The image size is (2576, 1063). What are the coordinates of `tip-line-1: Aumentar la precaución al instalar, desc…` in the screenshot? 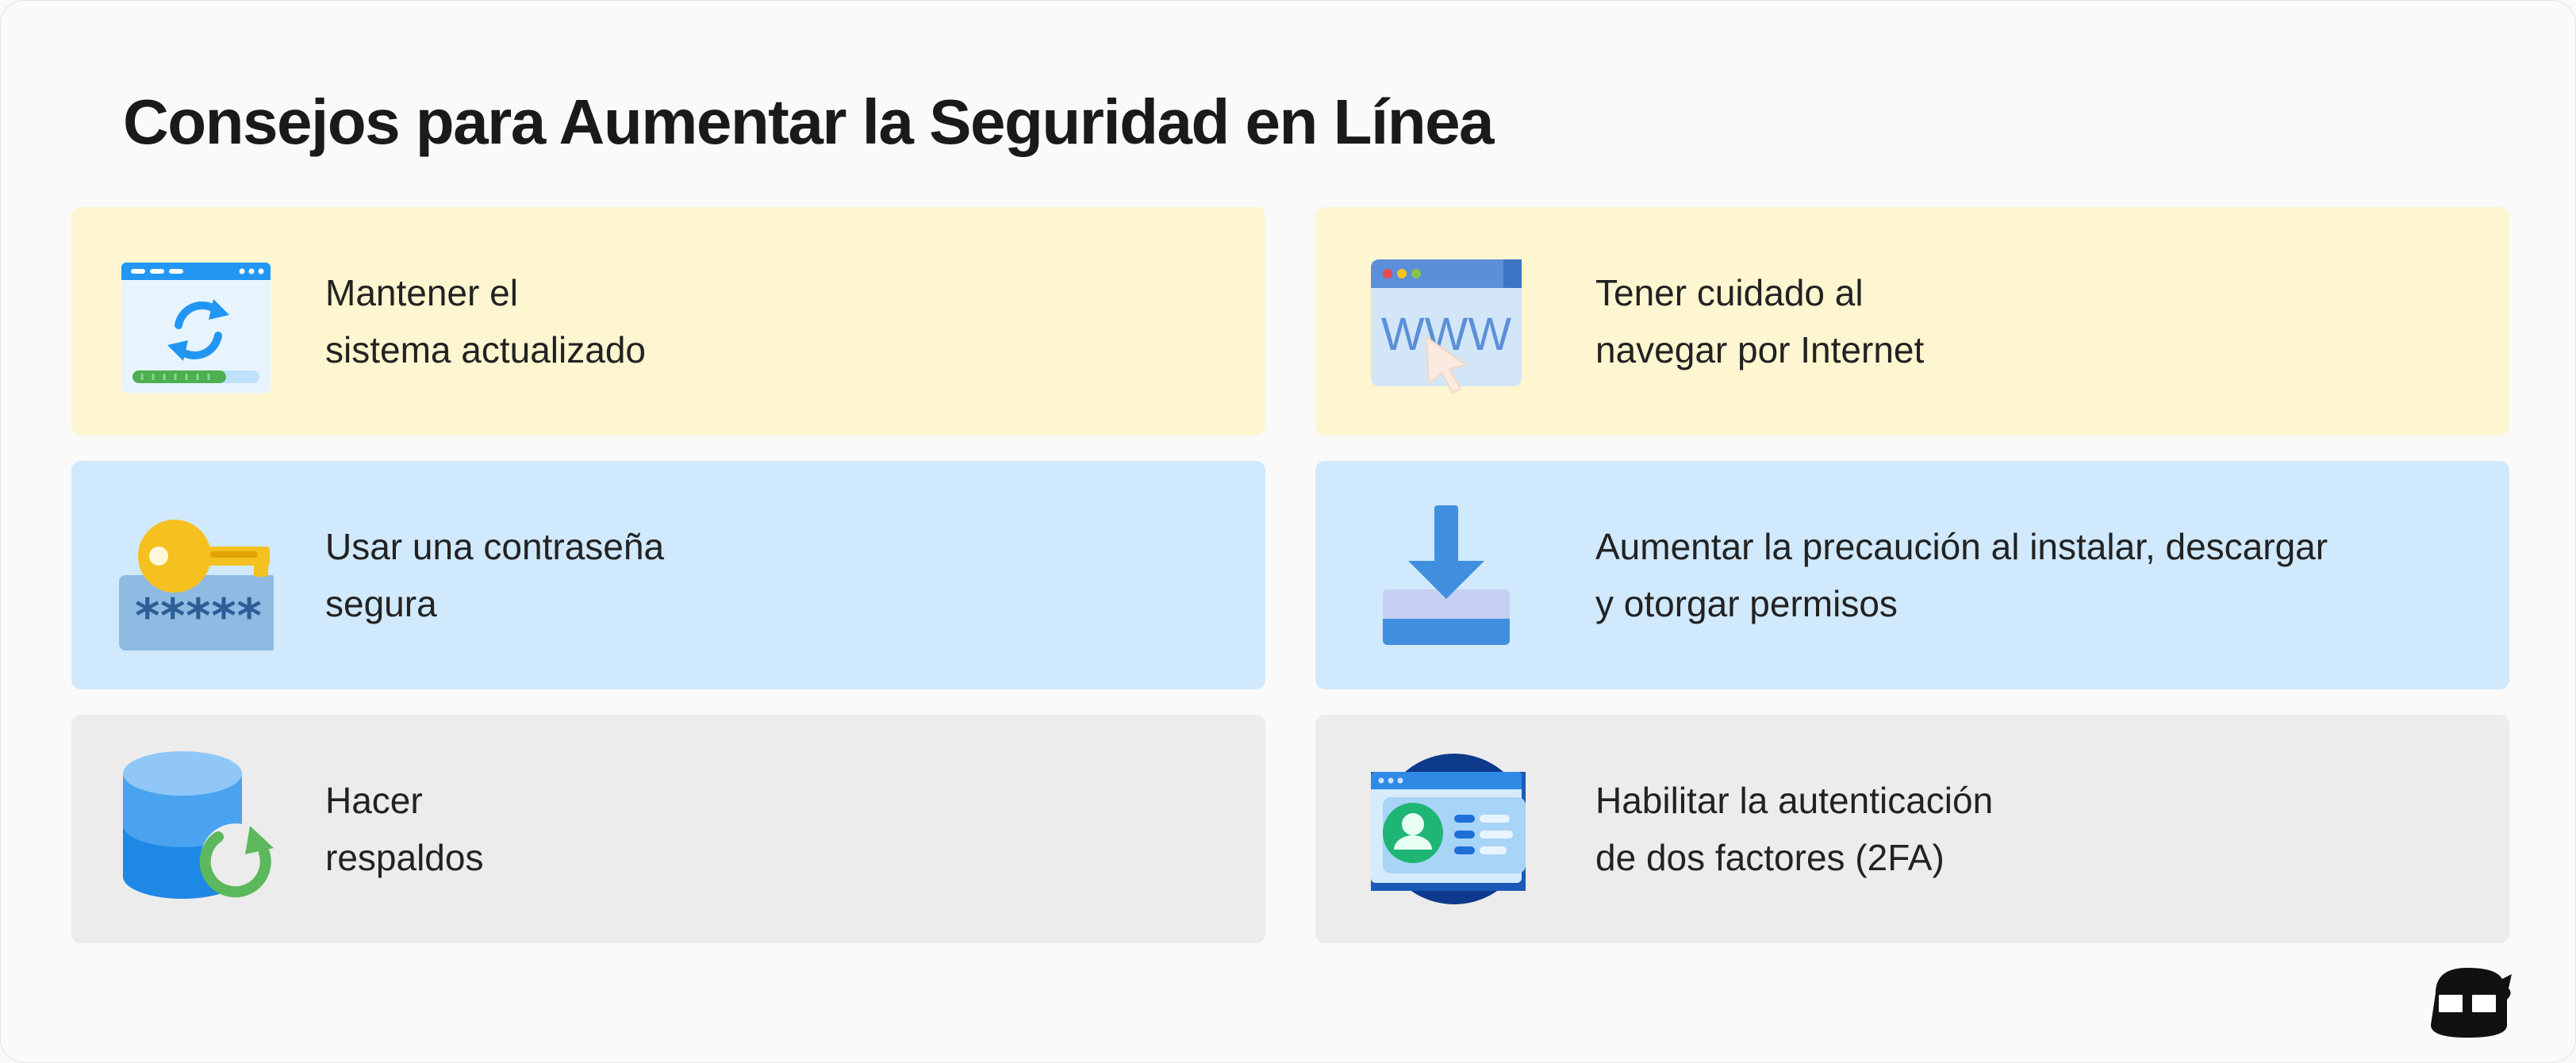 It's located at (1961, 546).